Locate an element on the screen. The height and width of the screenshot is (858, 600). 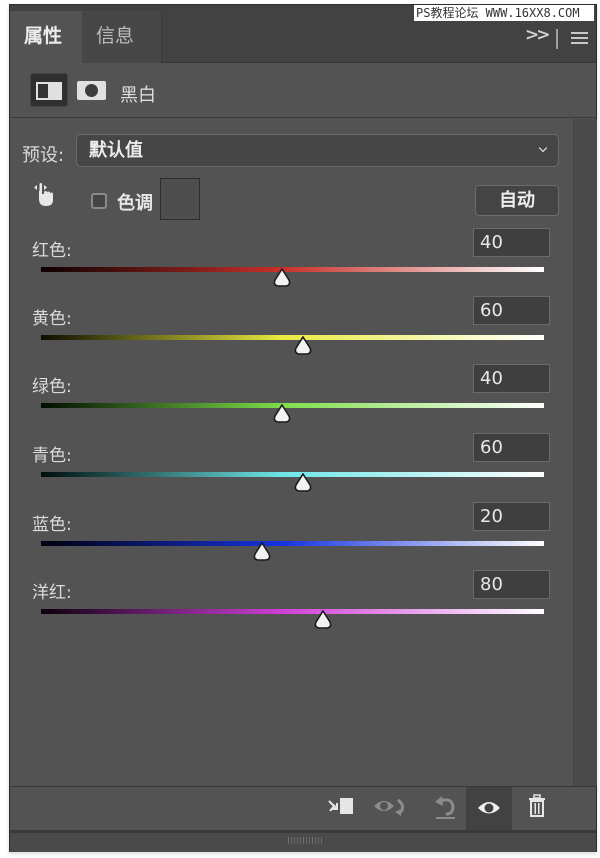
expand-icon: >> is located at coordinates (537, 35).